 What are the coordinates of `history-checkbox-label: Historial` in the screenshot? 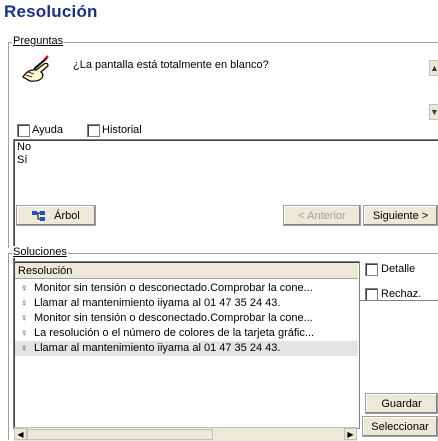 It's located at (122, 130).